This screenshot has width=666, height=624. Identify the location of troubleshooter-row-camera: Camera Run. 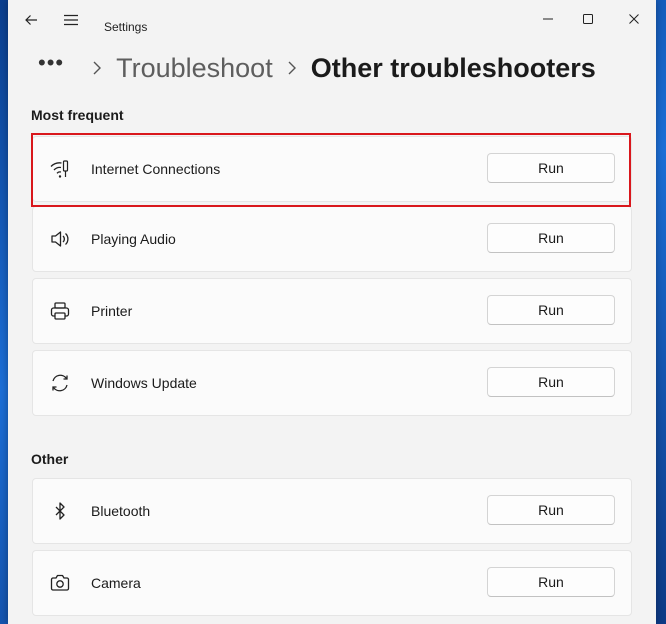
(332, 583).